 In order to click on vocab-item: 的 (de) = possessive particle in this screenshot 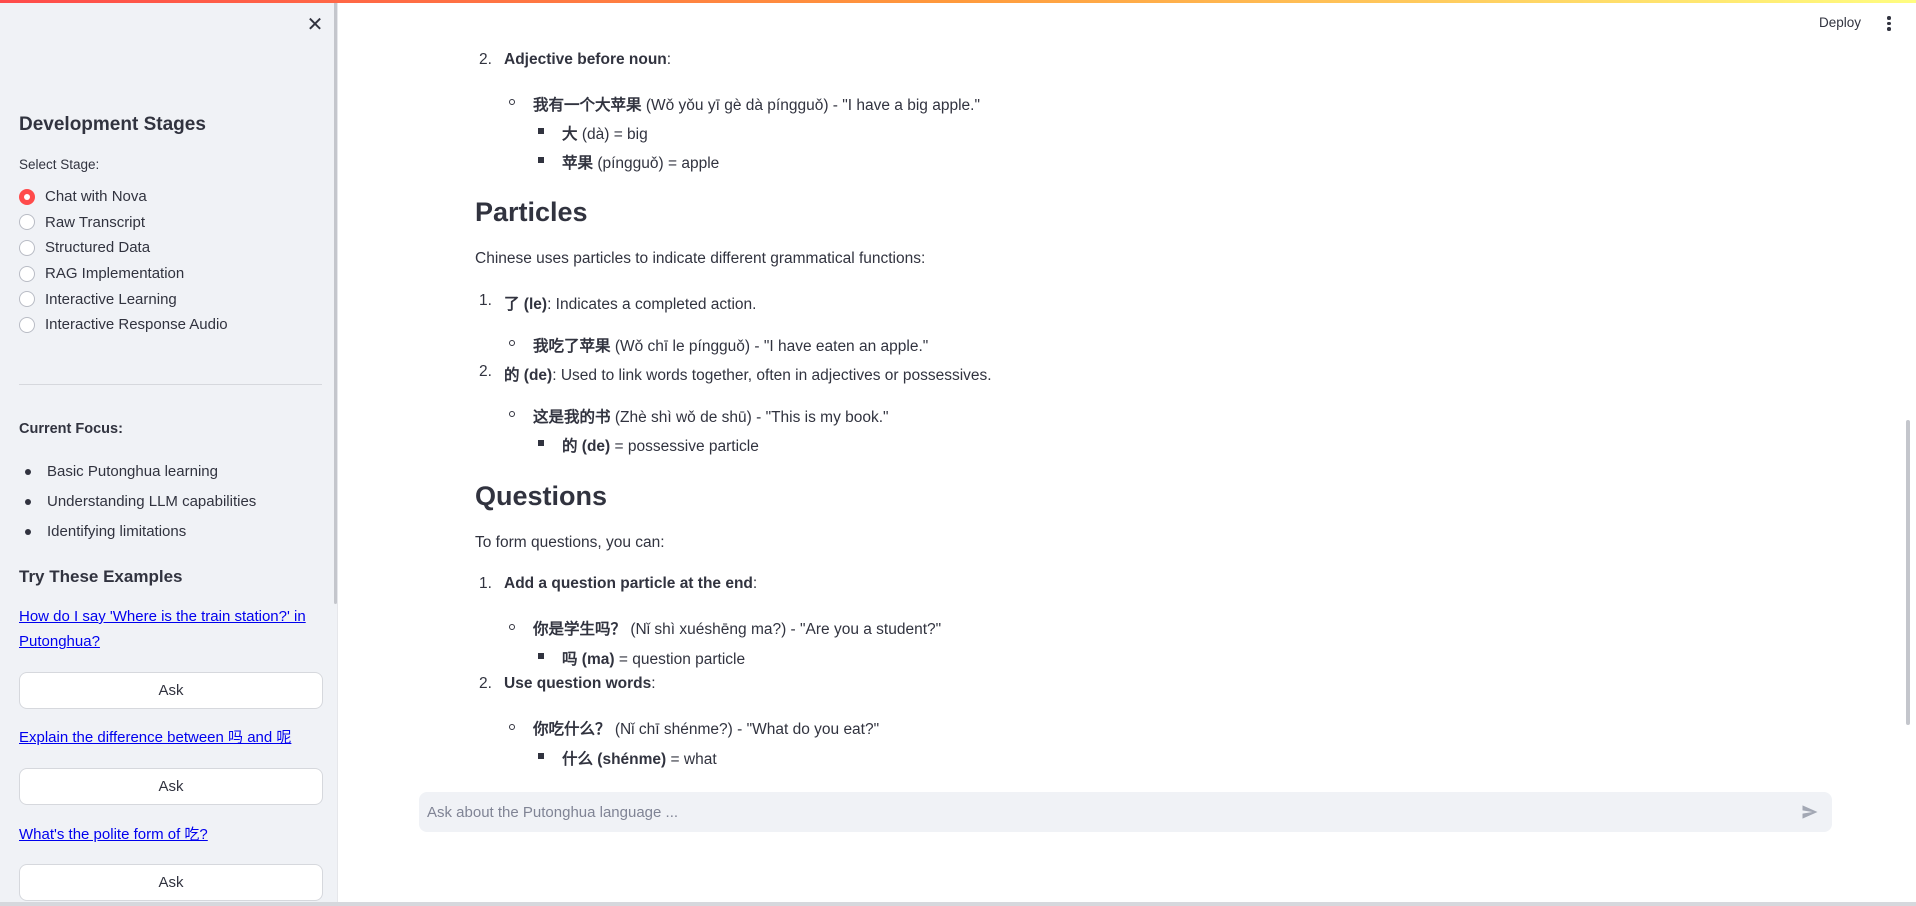, I will do `click(660, 445)`.